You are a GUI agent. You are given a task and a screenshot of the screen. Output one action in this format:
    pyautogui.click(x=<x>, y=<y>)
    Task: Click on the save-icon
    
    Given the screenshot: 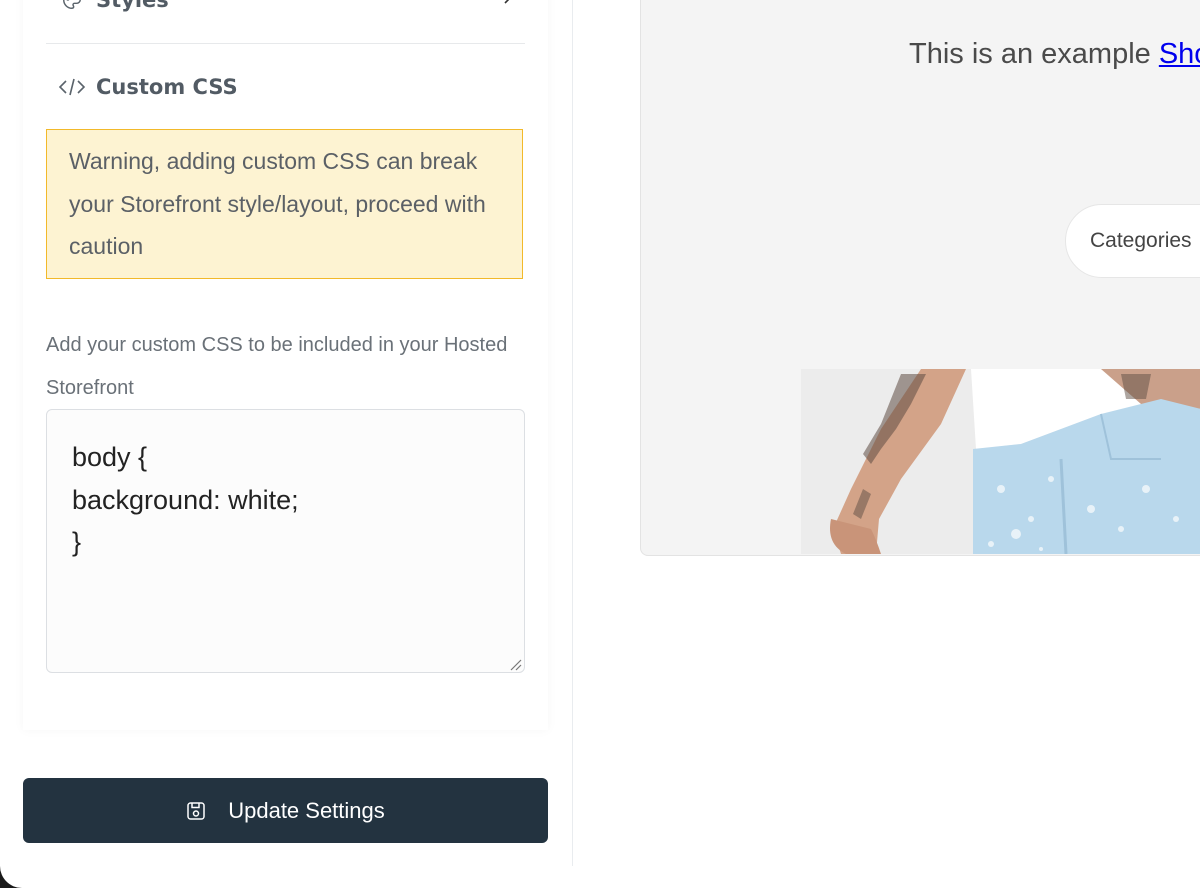 What is the action you would take?
    pyautogui.click(x=196, y=811)
    